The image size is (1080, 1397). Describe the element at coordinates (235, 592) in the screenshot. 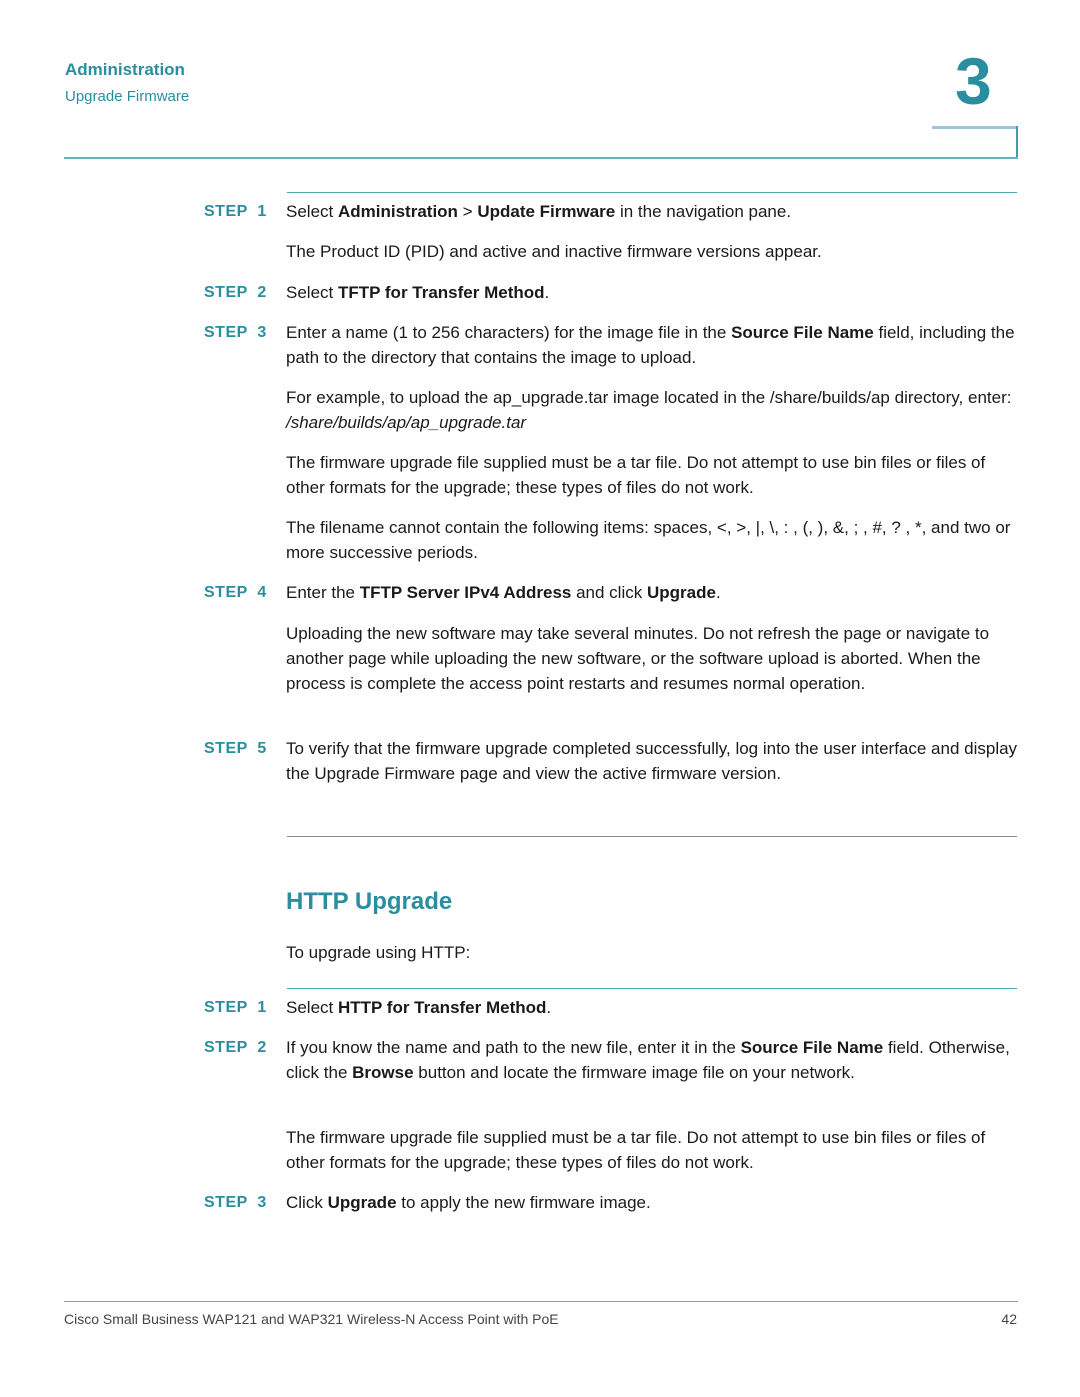

I see `step-label: STEP 4` at that location.